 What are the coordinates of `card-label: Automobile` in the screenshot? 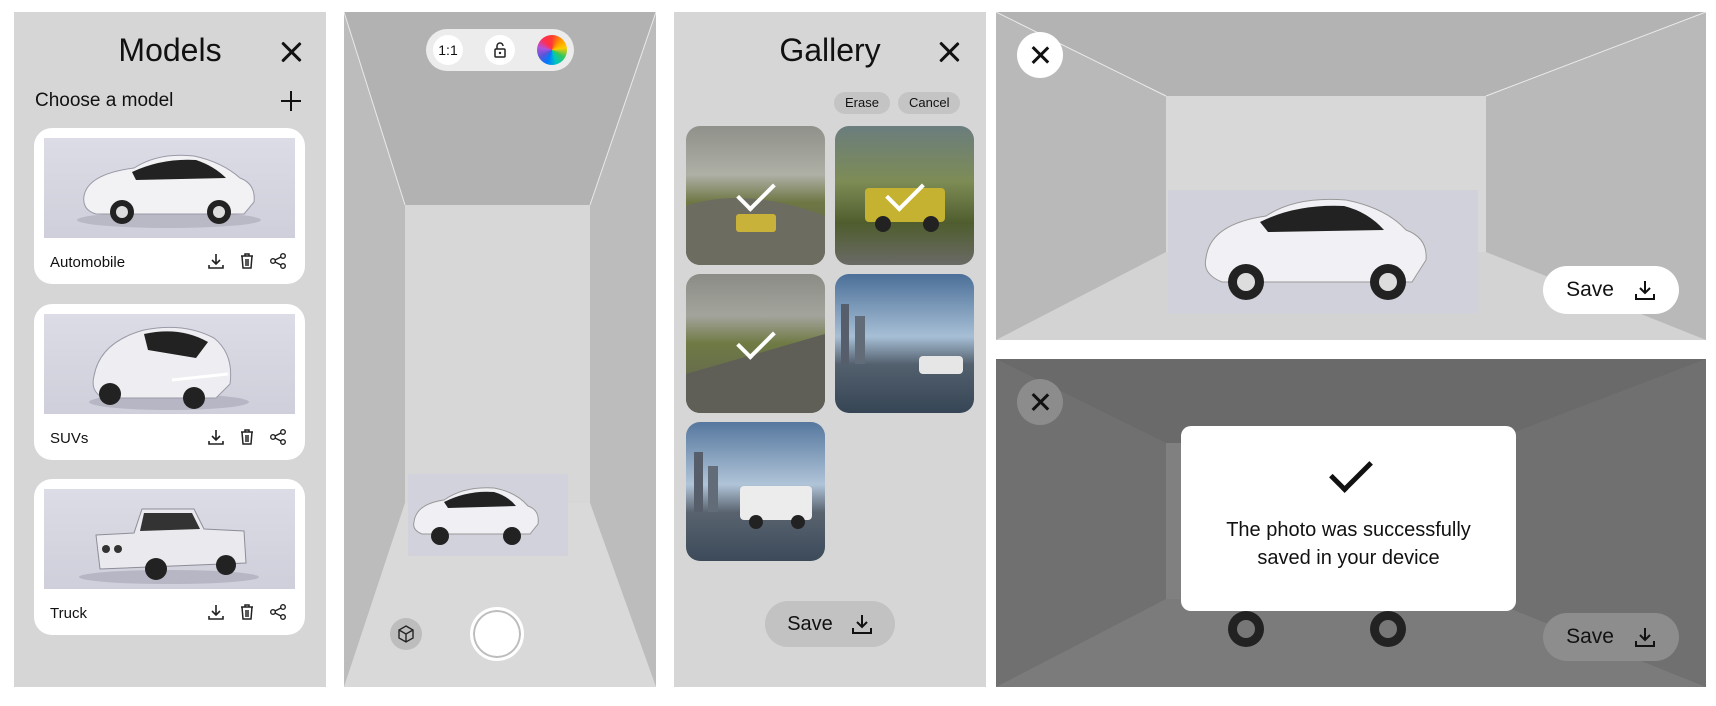 It's located at (88, 262).